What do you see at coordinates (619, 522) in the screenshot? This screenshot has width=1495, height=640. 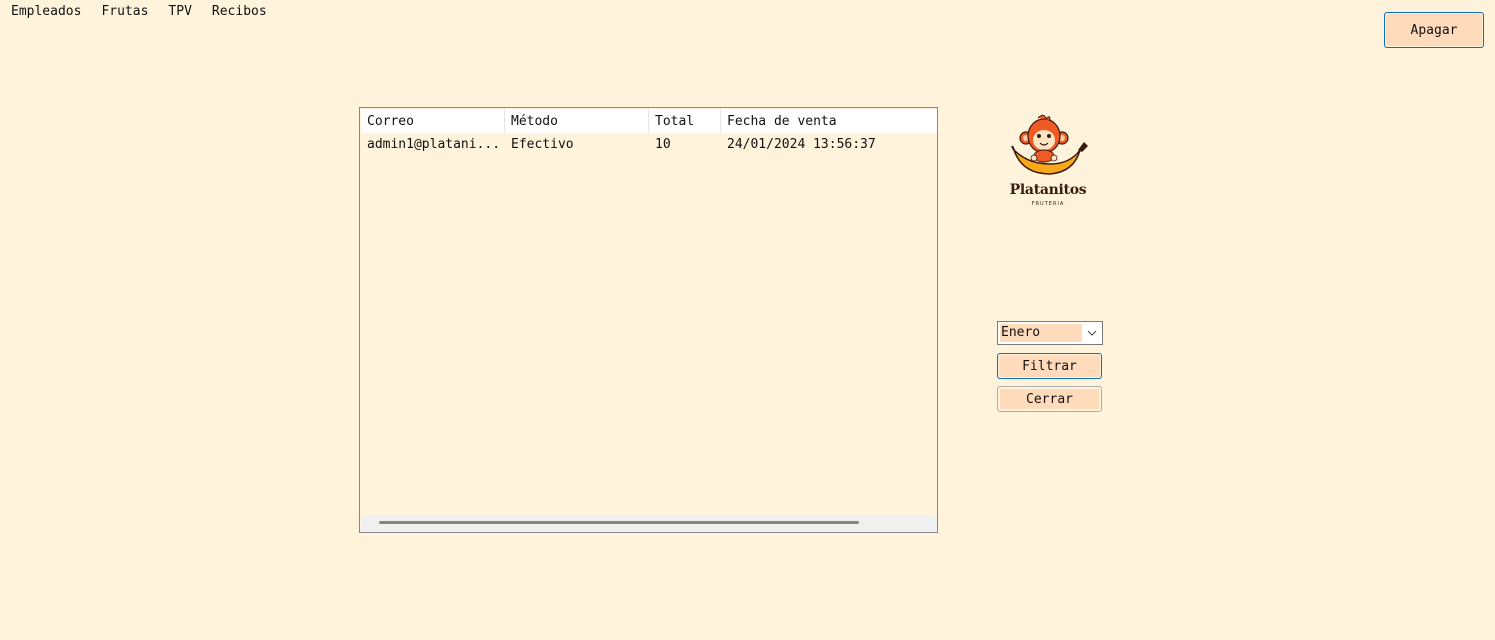 I see `scrollbar-thumb` at bounding box center [619, 522].